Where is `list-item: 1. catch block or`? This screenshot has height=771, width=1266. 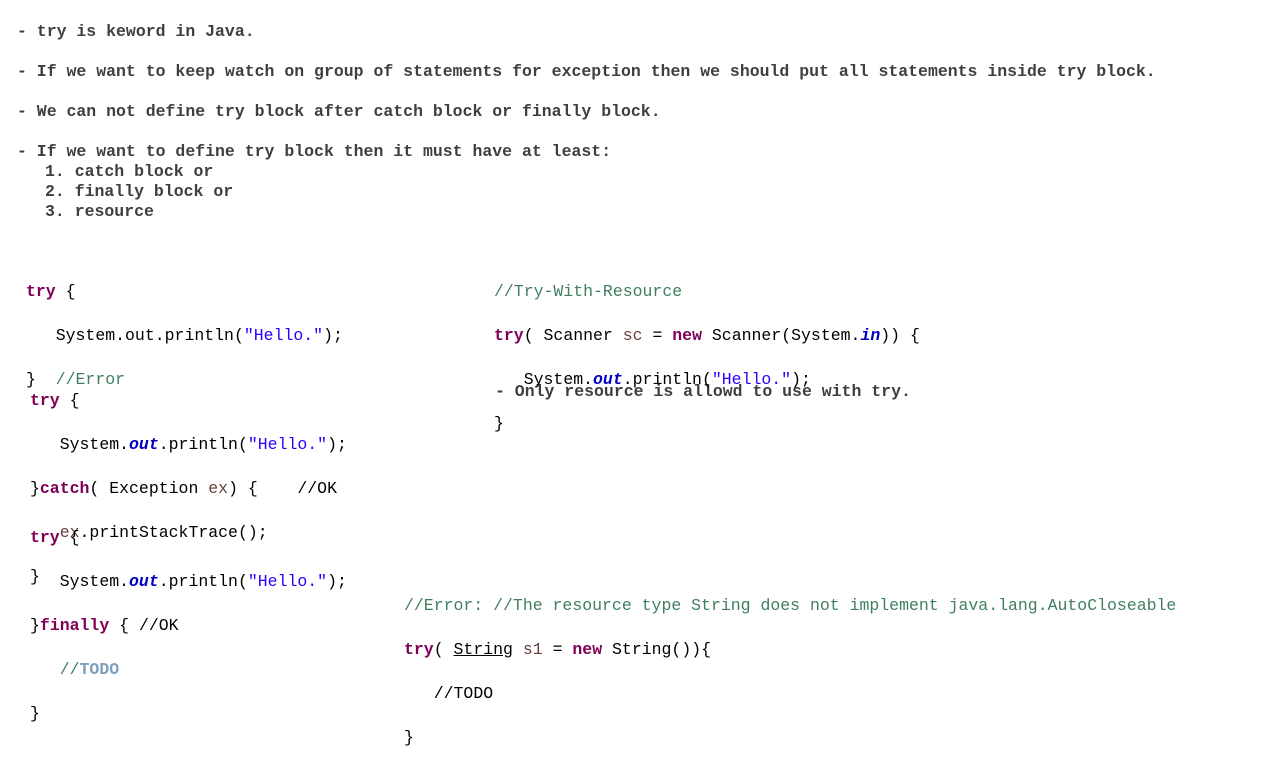
list-item: 1. catch block or is located at coordinates (129, 171).